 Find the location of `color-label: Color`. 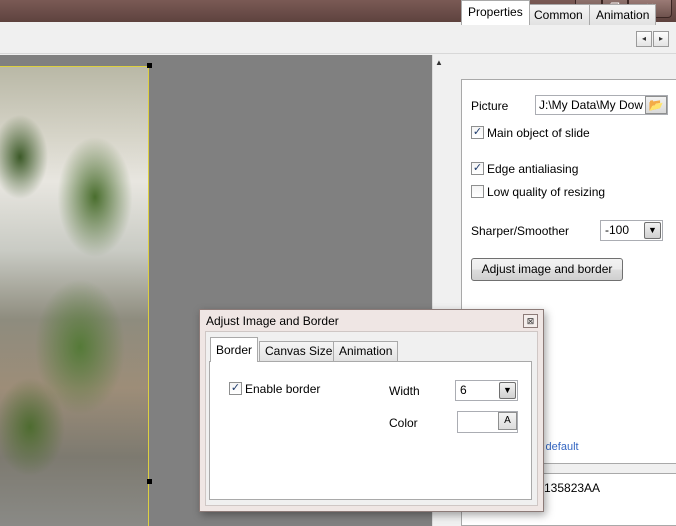

color-label: Color is located at coordinates (403, 423).